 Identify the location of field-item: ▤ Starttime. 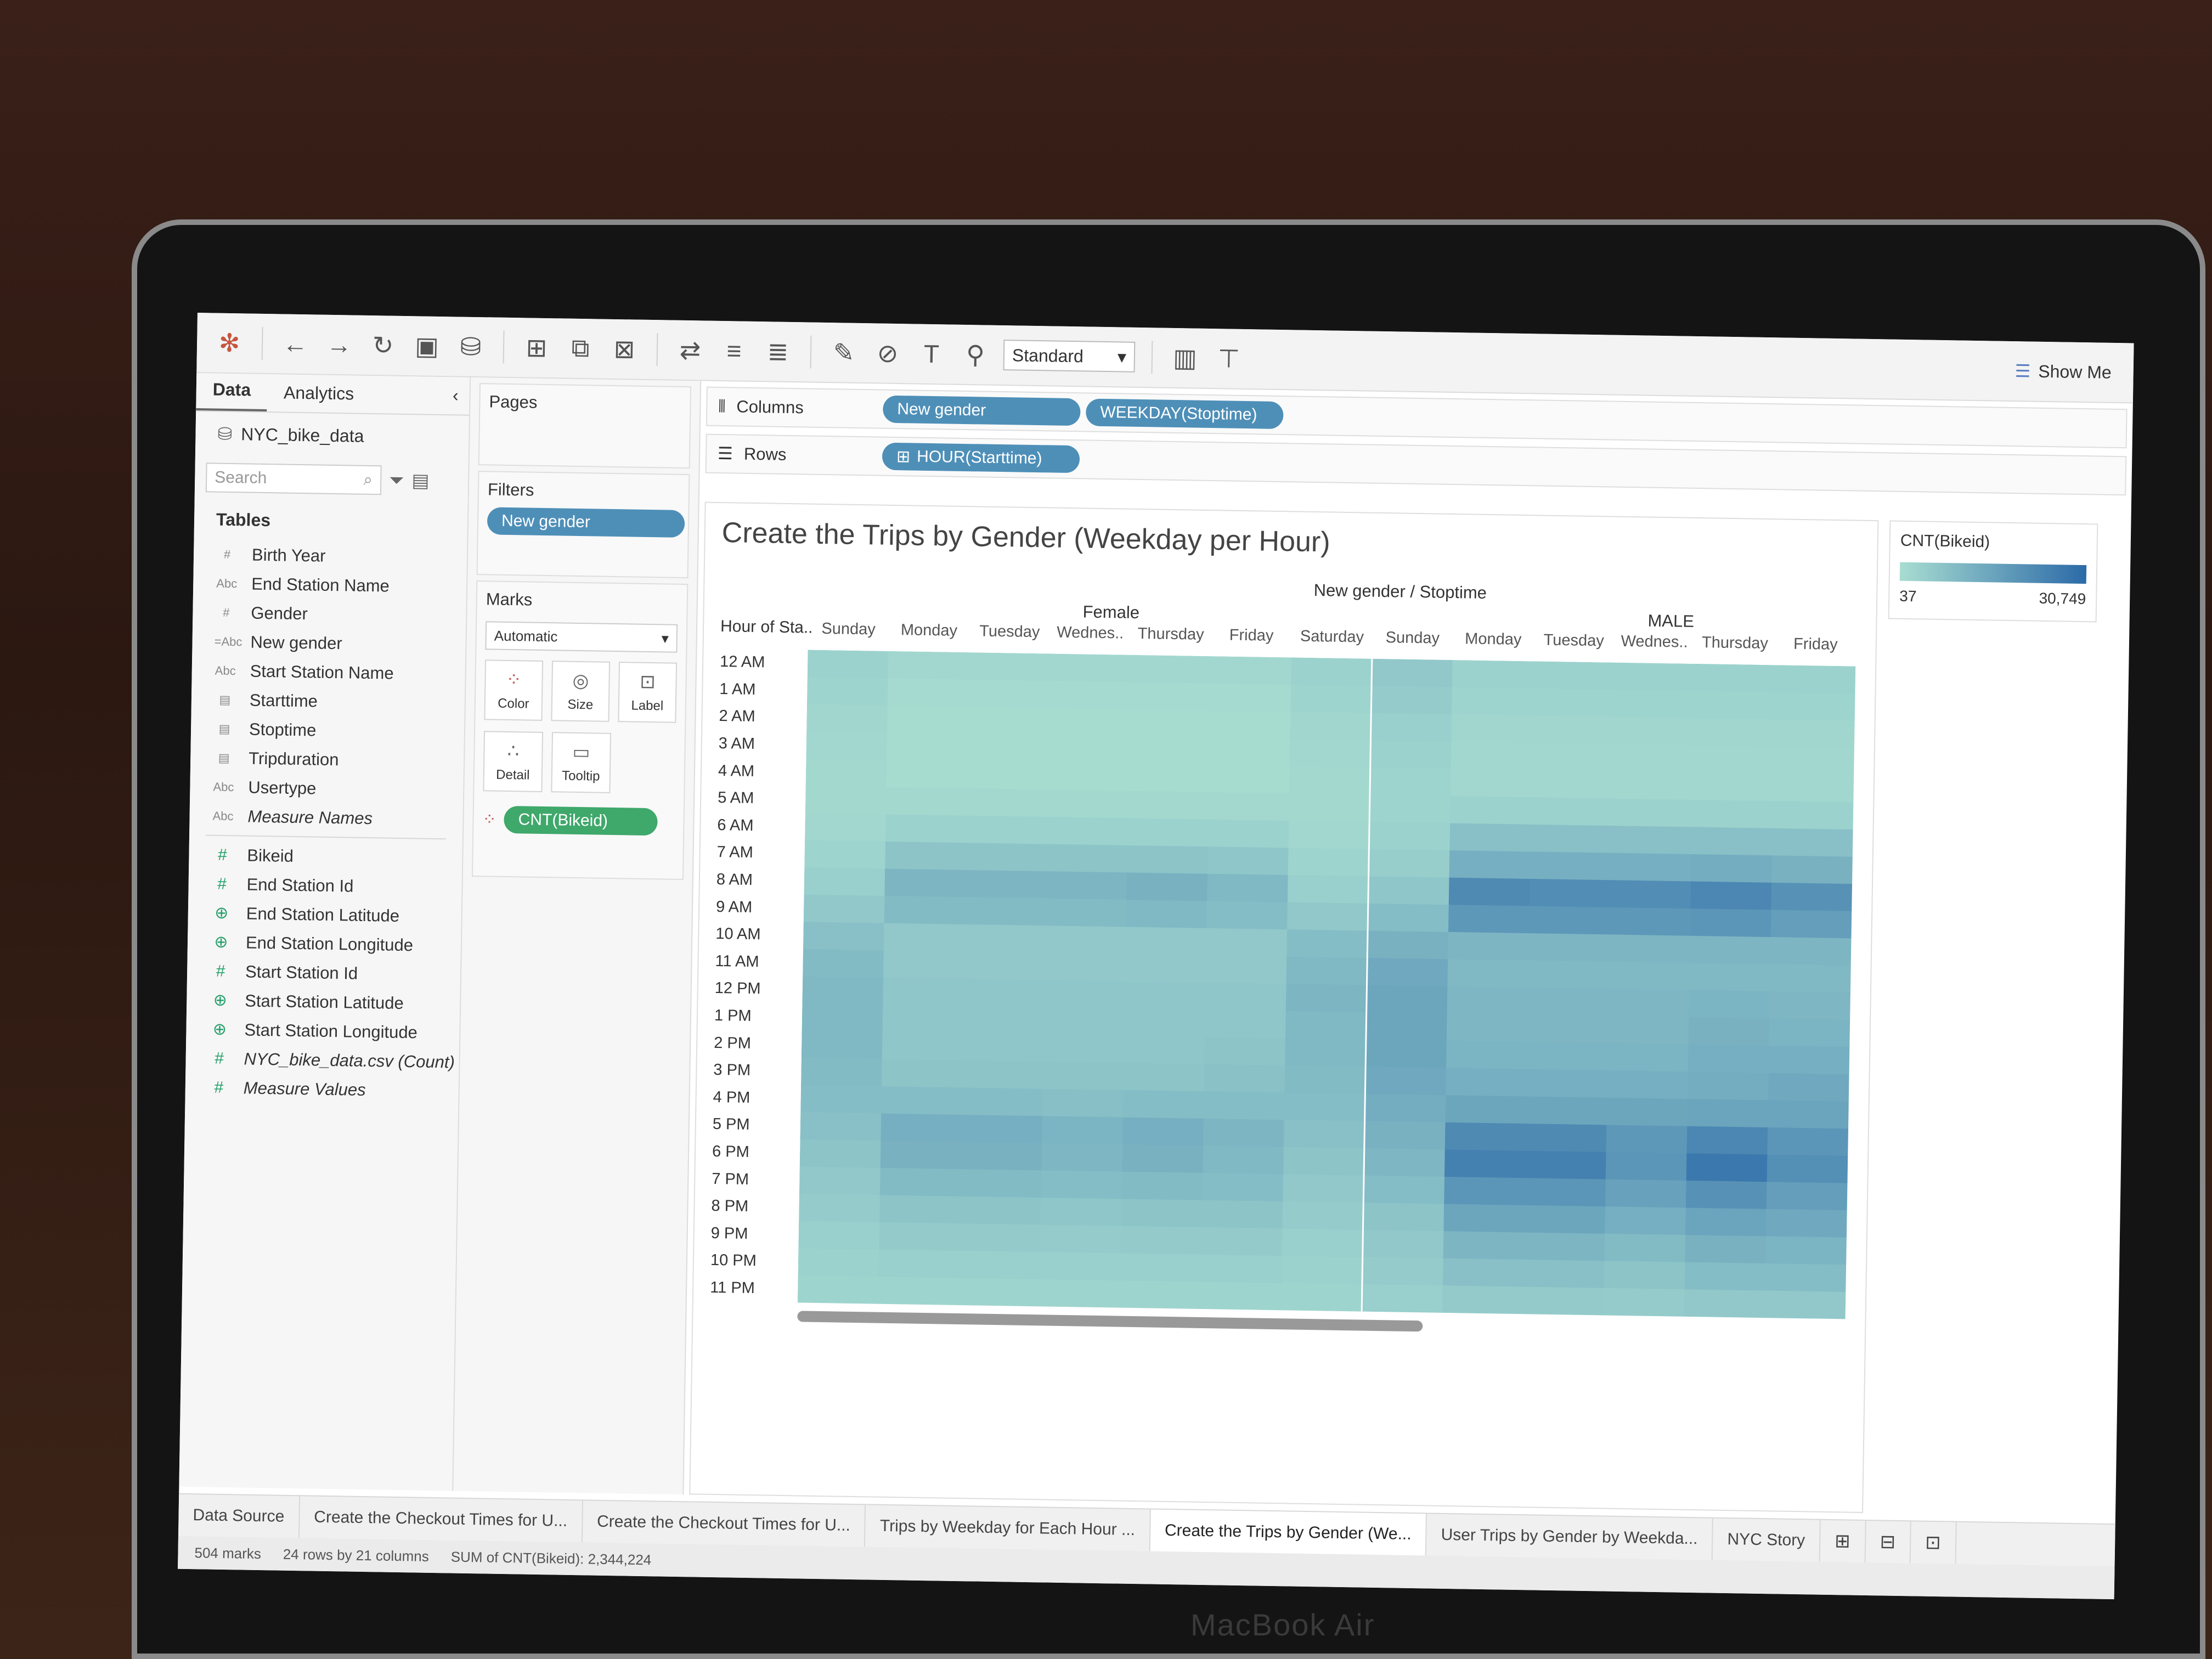
(328, 701).